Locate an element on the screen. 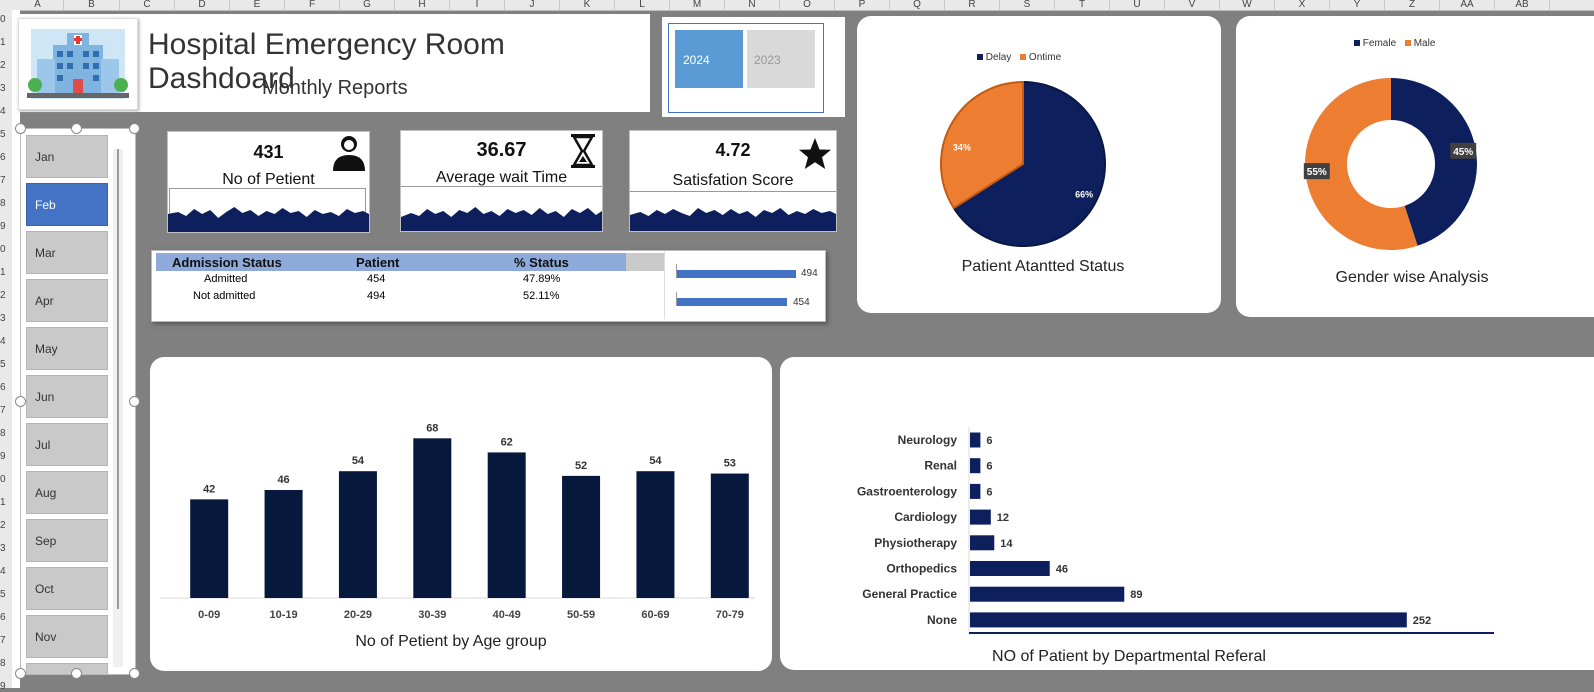 The height and width of the screenshot is (692, 1594). slicer-scrollbar is located at coordinates (118, 408).